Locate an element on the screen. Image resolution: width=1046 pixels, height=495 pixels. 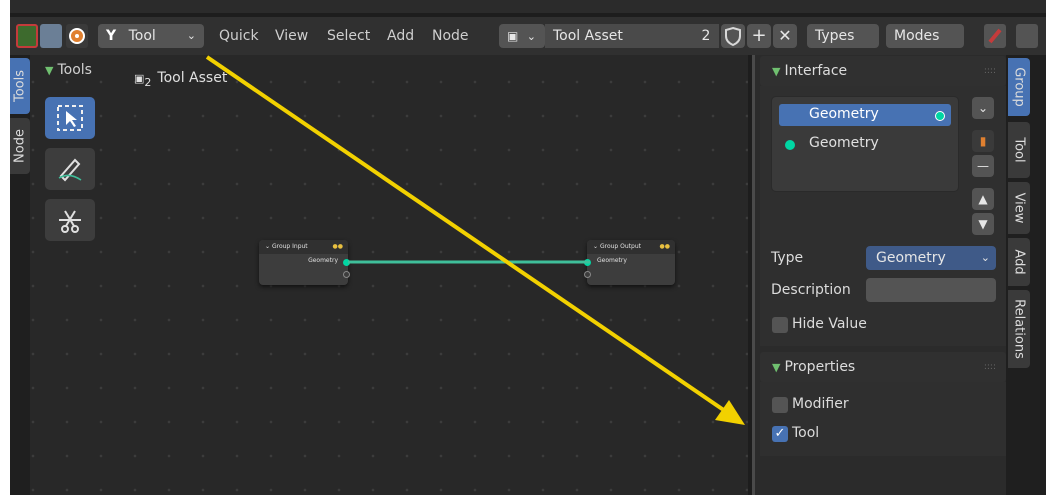
tab-tool: Tool is located at coordinates (1019, 150).